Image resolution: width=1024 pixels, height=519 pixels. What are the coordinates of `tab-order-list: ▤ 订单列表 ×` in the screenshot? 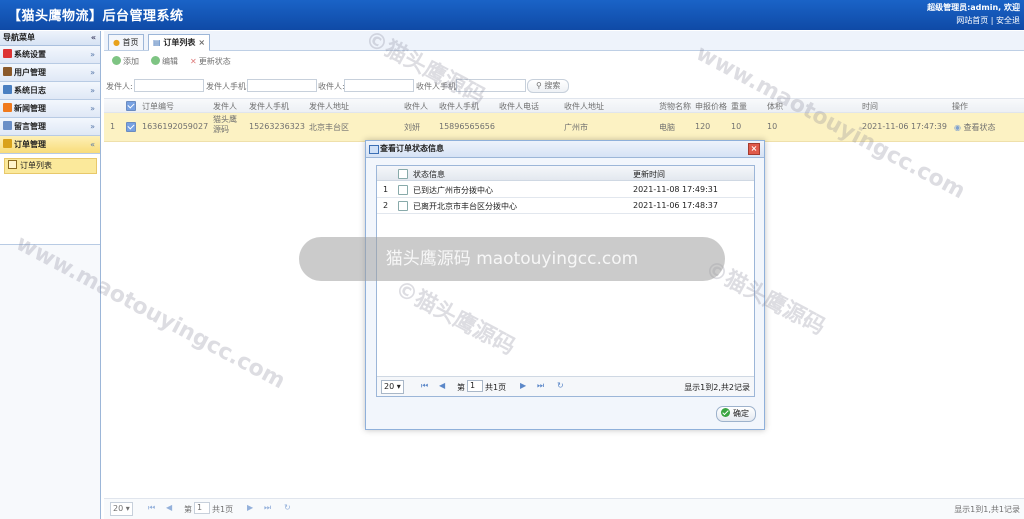 It's located at (179, 42).